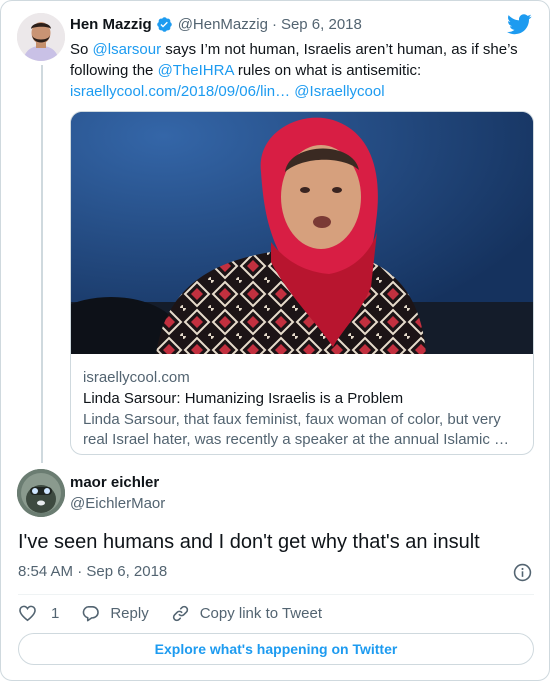 This screenshot has width=550, height=681. I want to click on heart-icon, so click(27, 613).